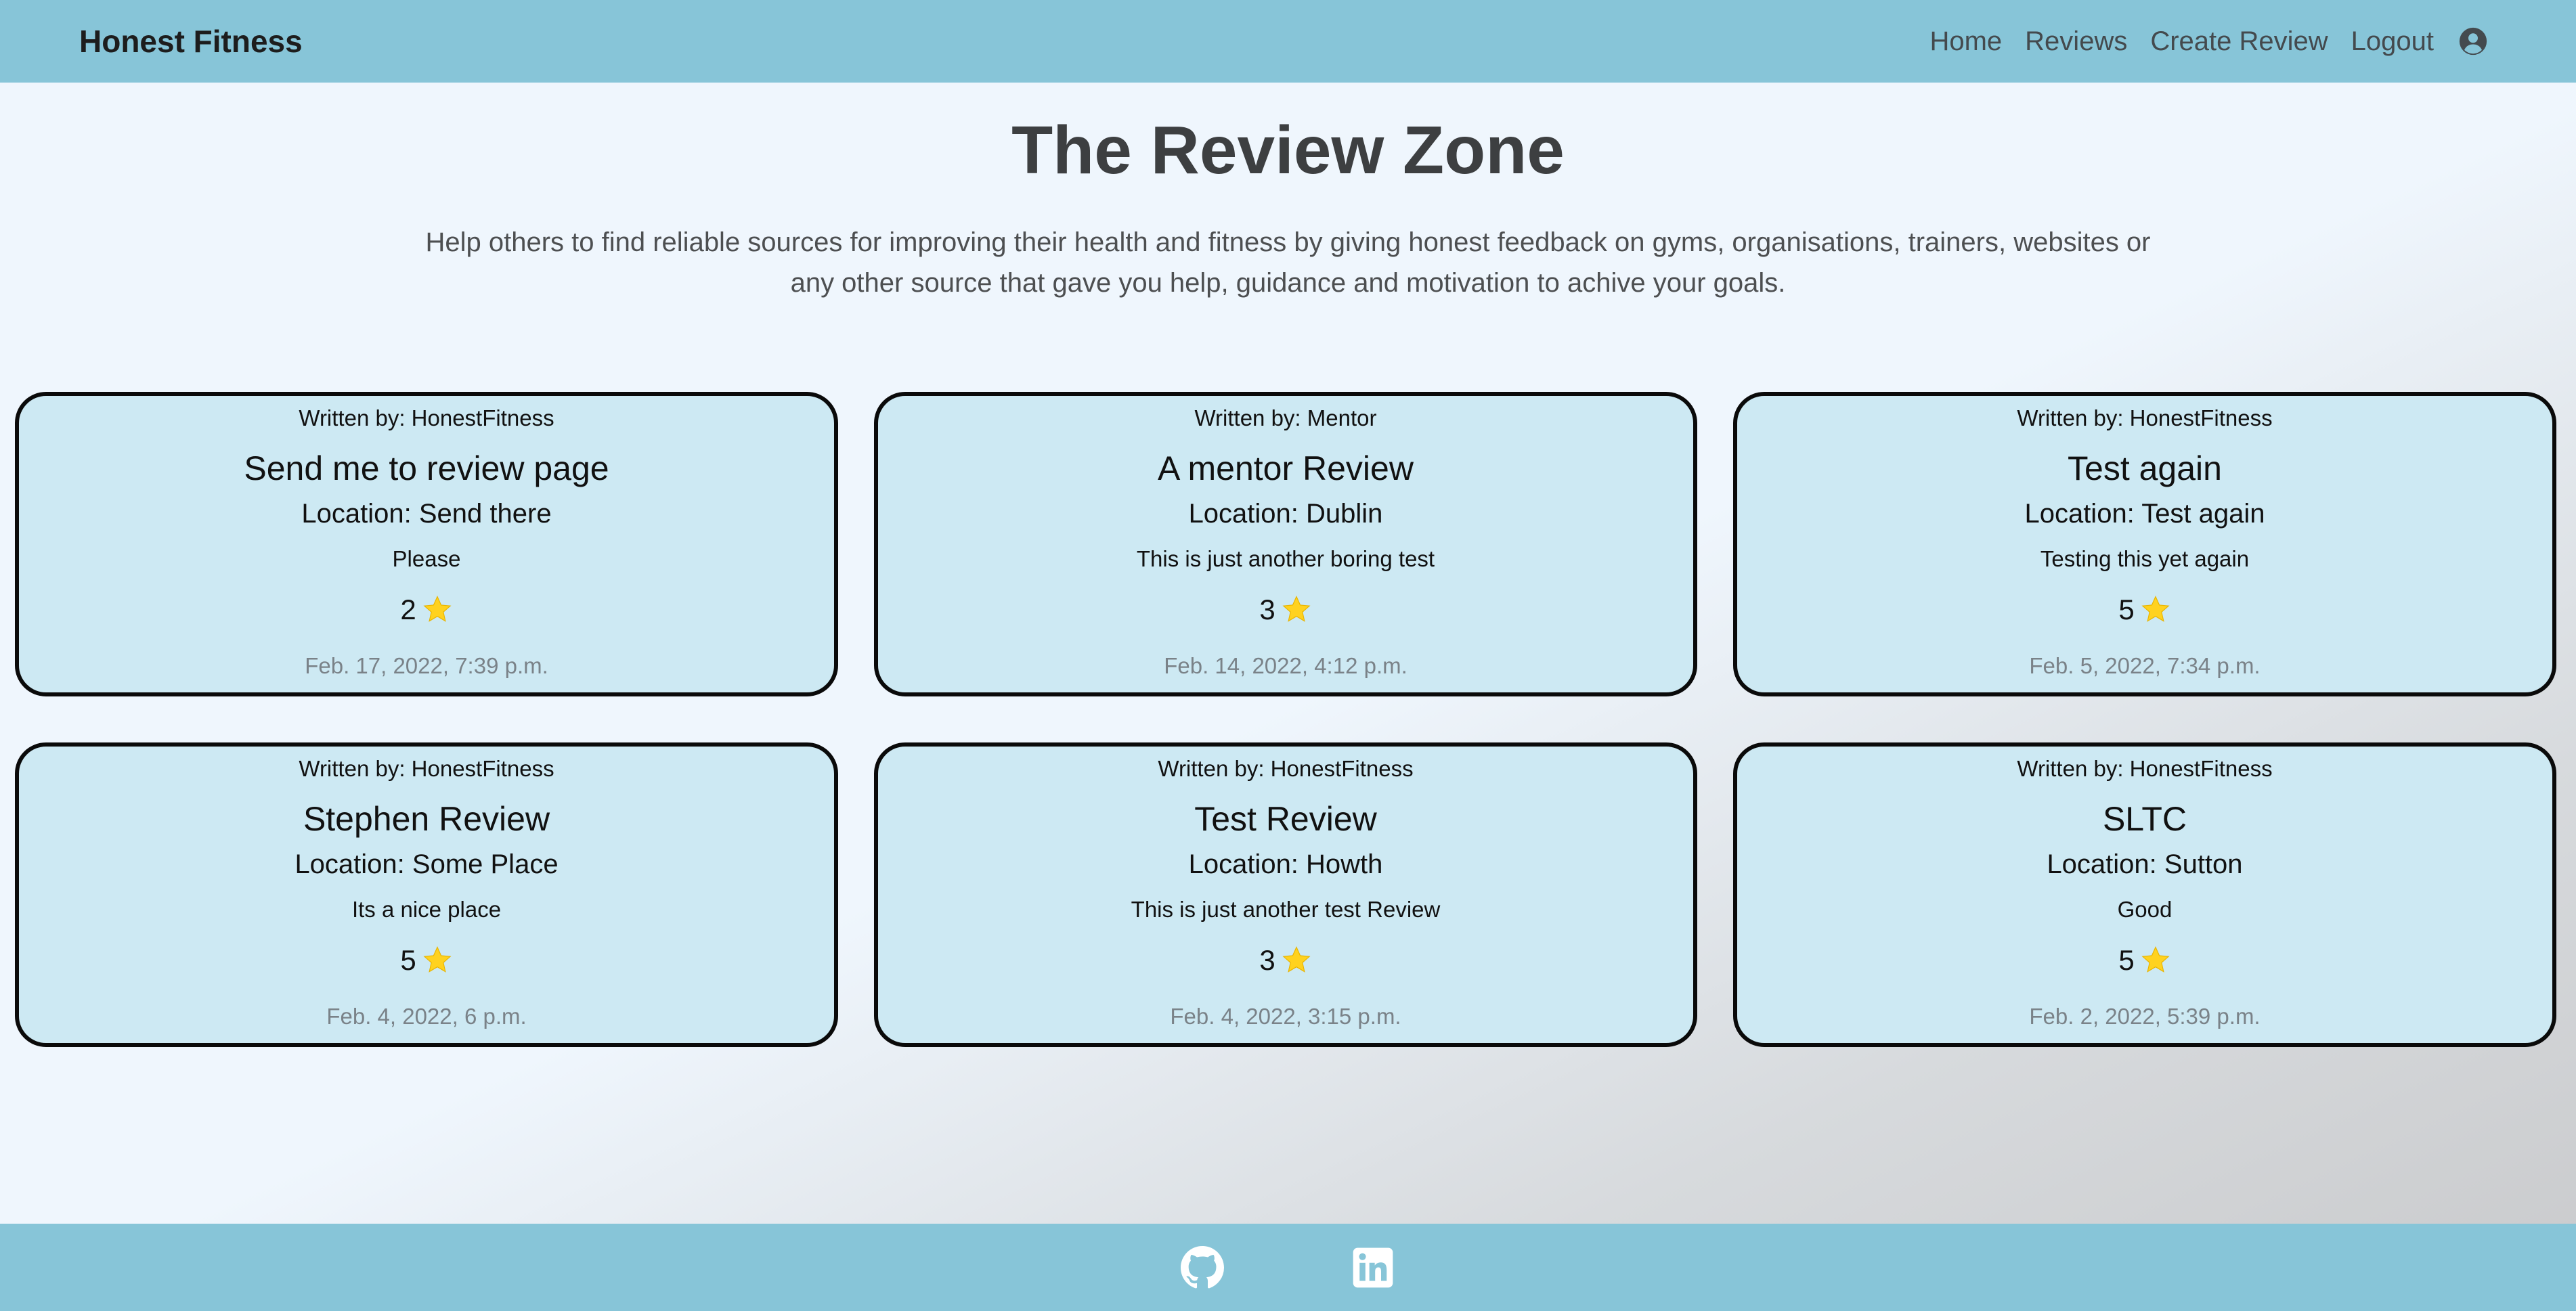  Describe the element at coordinates (426, 514) in the screenshot. I see `review-location: Location: Send there` at that location.